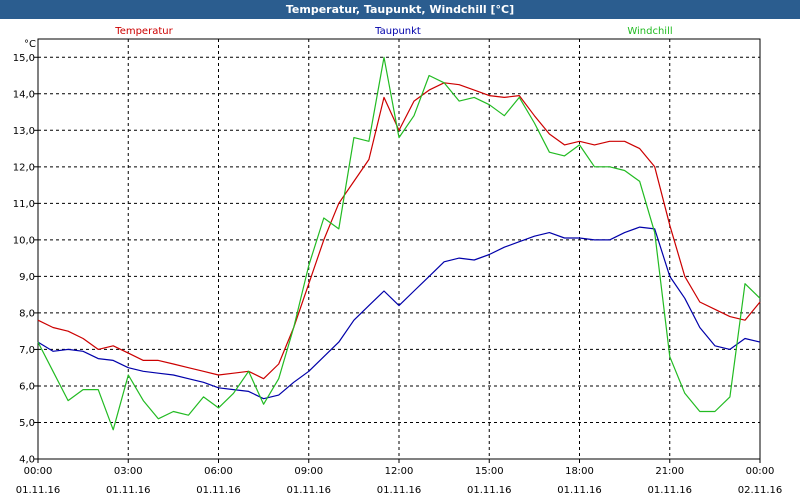 This screenshot has height=500, width=800. Describe the element at coordinates (669, 471) in the screenshot. I see `x-tick-time: 21:00` at that location.